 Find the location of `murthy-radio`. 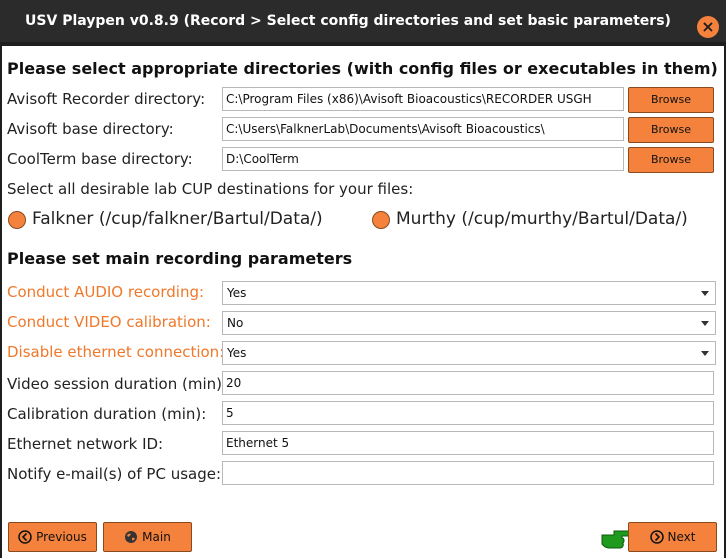

murthy-radio is located at coordinates (381, 220).